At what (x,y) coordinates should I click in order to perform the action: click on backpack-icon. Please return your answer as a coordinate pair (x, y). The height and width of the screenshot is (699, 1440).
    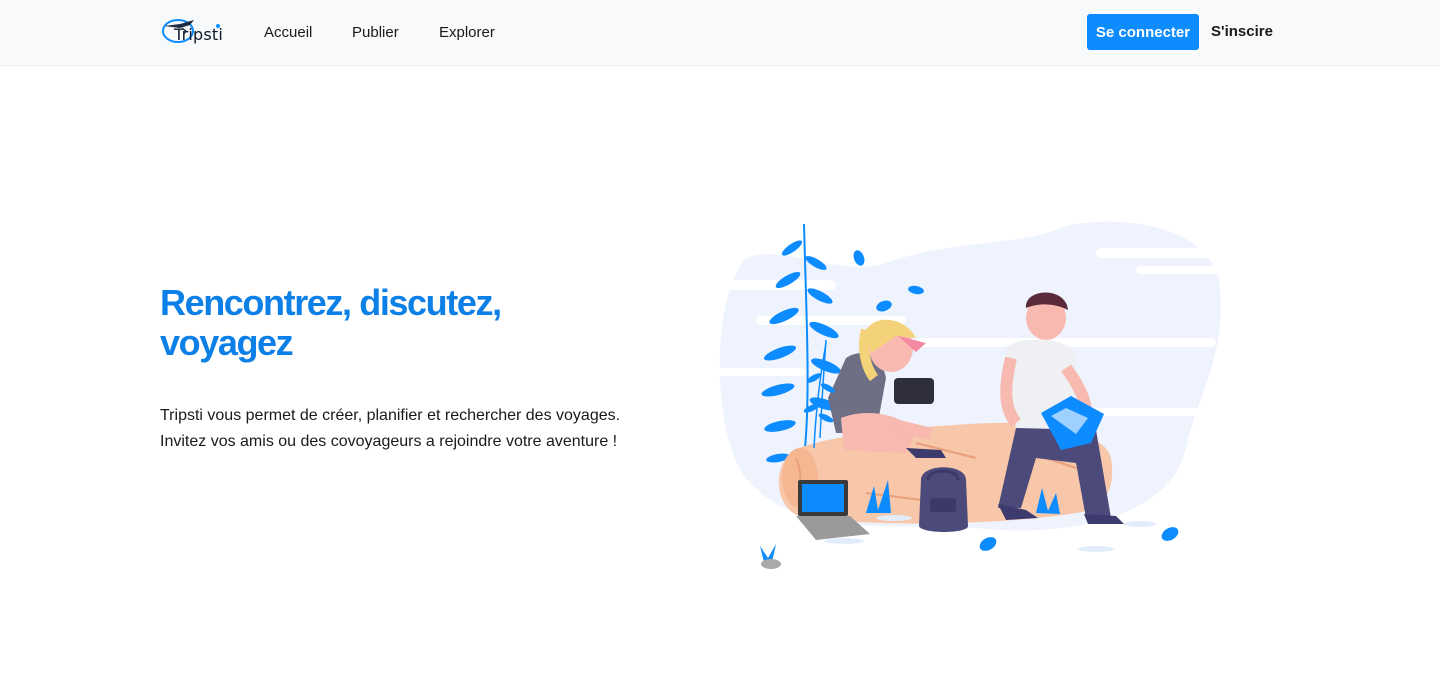
    Looking at the image, I should click on (943, 499).